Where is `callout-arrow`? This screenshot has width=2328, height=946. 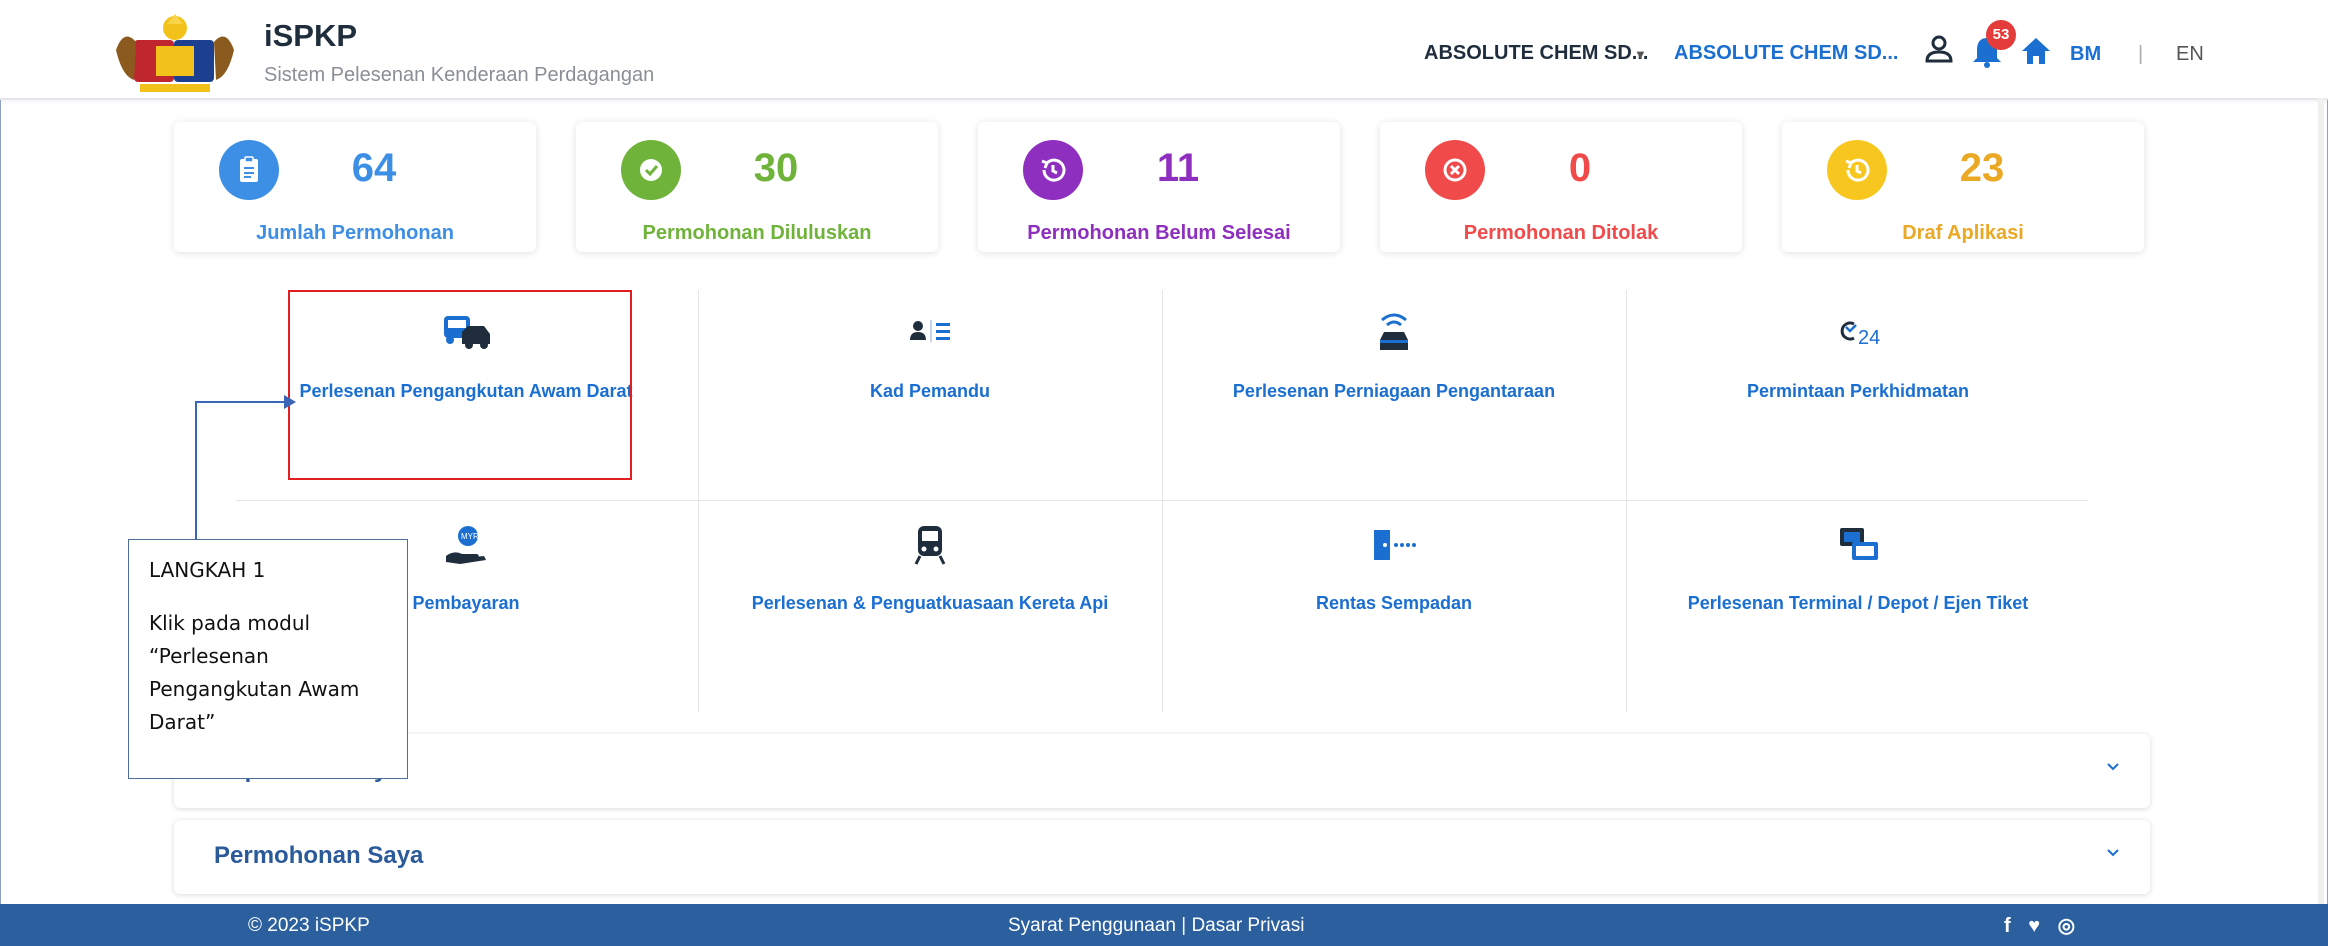
callout-arrow is located at coordinates (245, 467).